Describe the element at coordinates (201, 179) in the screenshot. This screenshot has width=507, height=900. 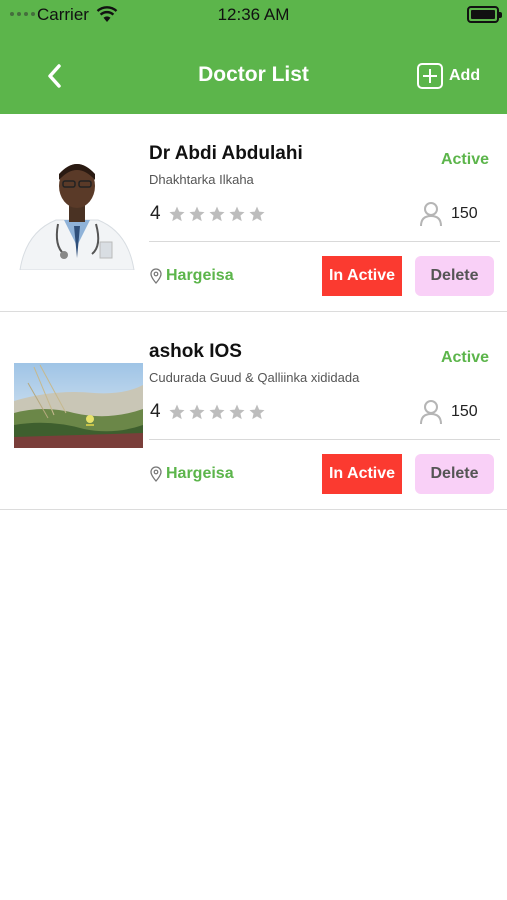
I see `doctor-specialty: Dhakhtarka Ilkaha` at that location.